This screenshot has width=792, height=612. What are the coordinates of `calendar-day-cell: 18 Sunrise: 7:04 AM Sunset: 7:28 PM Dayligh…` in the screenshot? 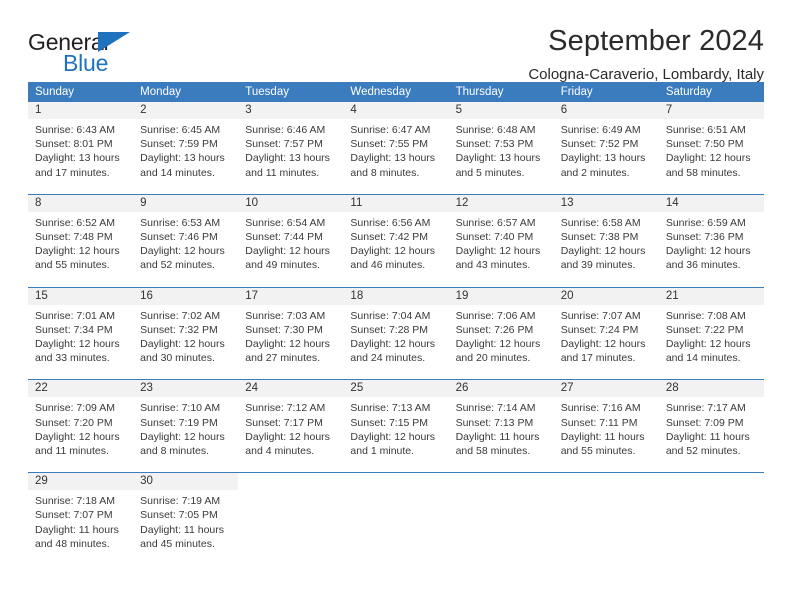 It's located at (396, 330).